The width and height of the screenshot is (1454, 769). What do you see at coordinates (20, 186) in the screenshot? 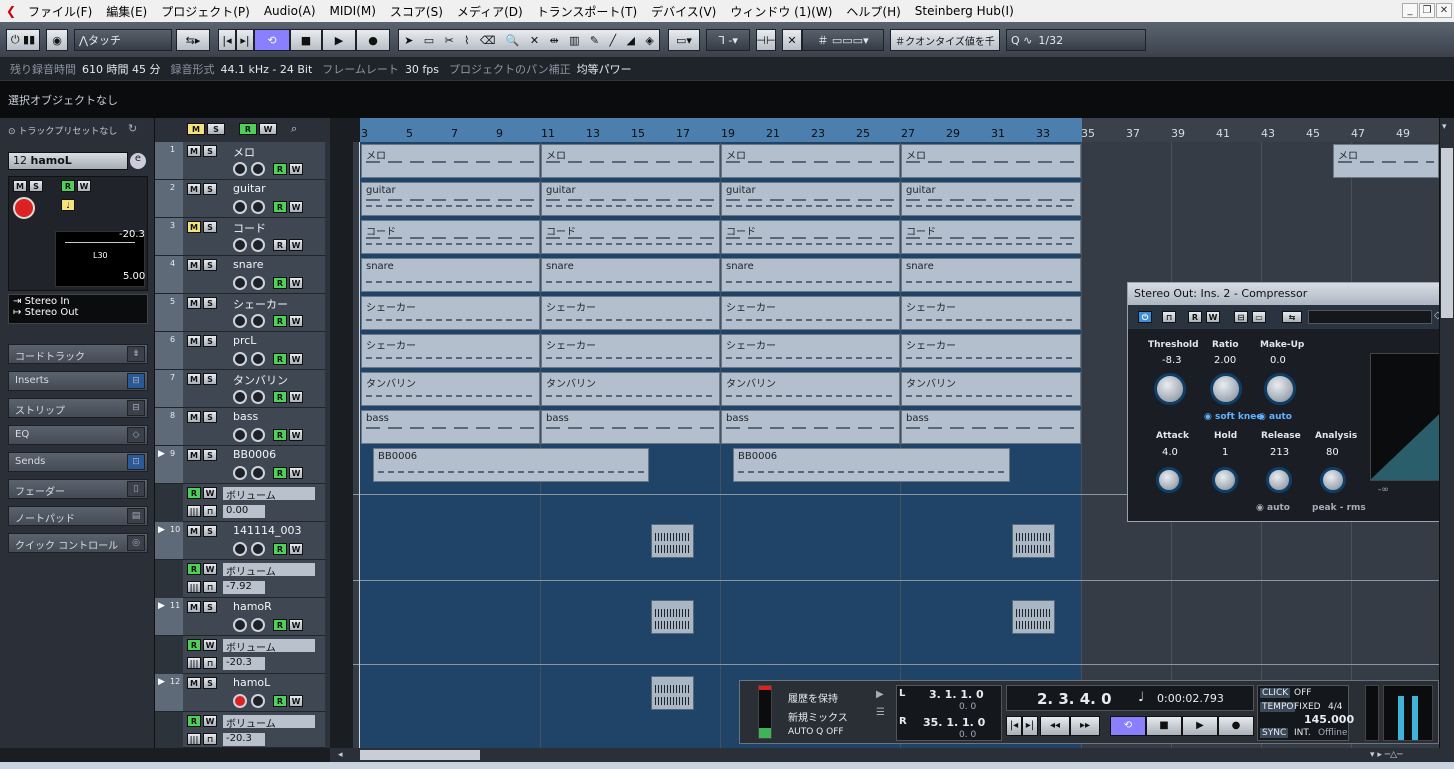
I see `inspector-mute-button: M` at bounding box center [20, 186].